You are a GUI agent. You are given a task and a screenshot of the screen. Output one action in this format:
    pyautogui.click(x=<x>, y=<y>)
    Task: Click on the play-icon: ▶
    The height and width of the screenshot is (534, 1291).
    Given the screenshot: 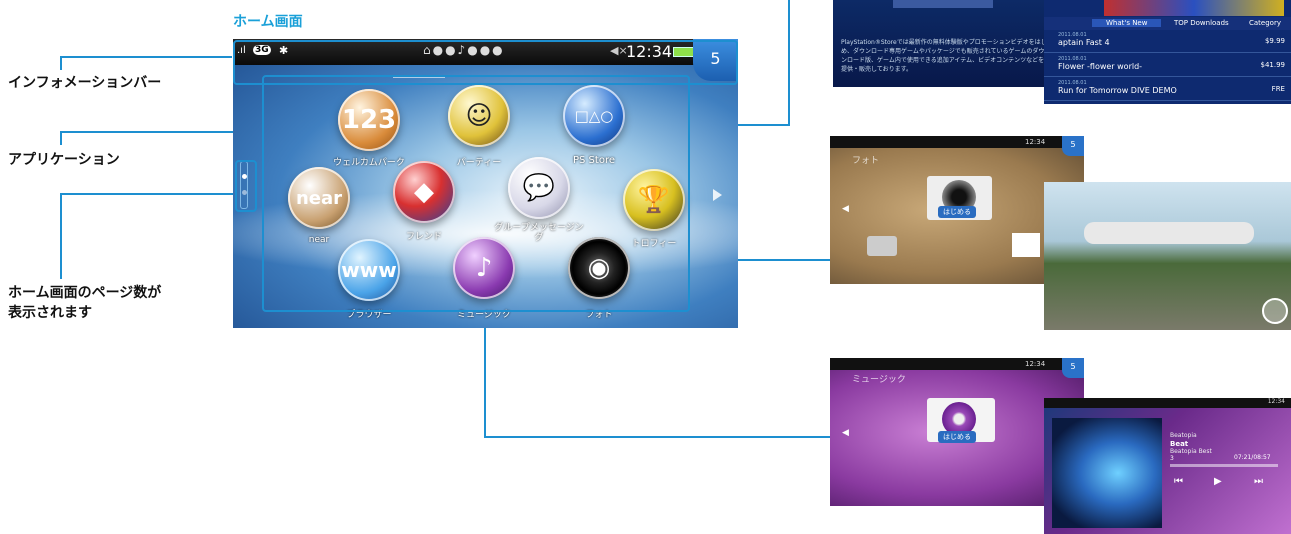 What is the action you would take?
    pyautogui.click(x=1218, y=481)
    